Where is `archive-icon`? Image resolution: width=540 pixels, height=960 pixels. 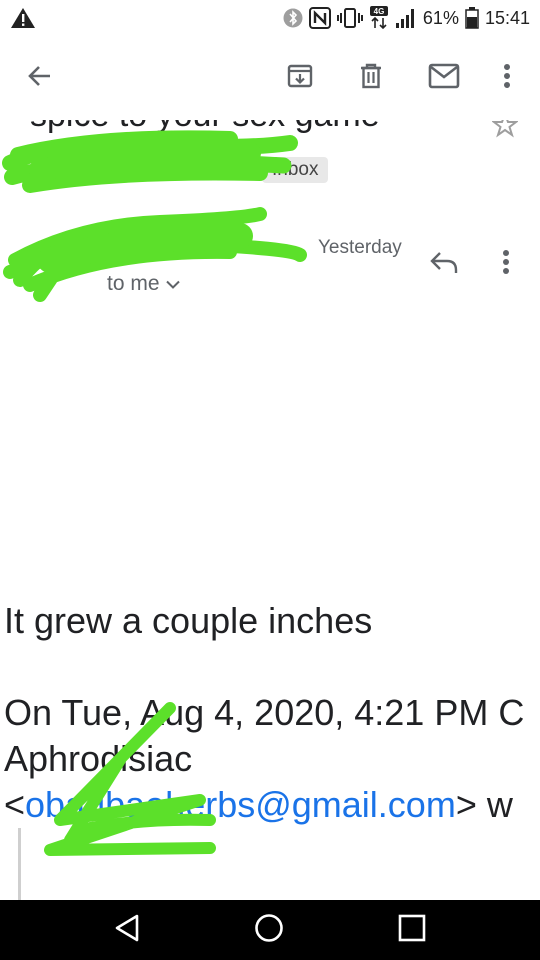 archive-icon is located at coordinates (300, 78).